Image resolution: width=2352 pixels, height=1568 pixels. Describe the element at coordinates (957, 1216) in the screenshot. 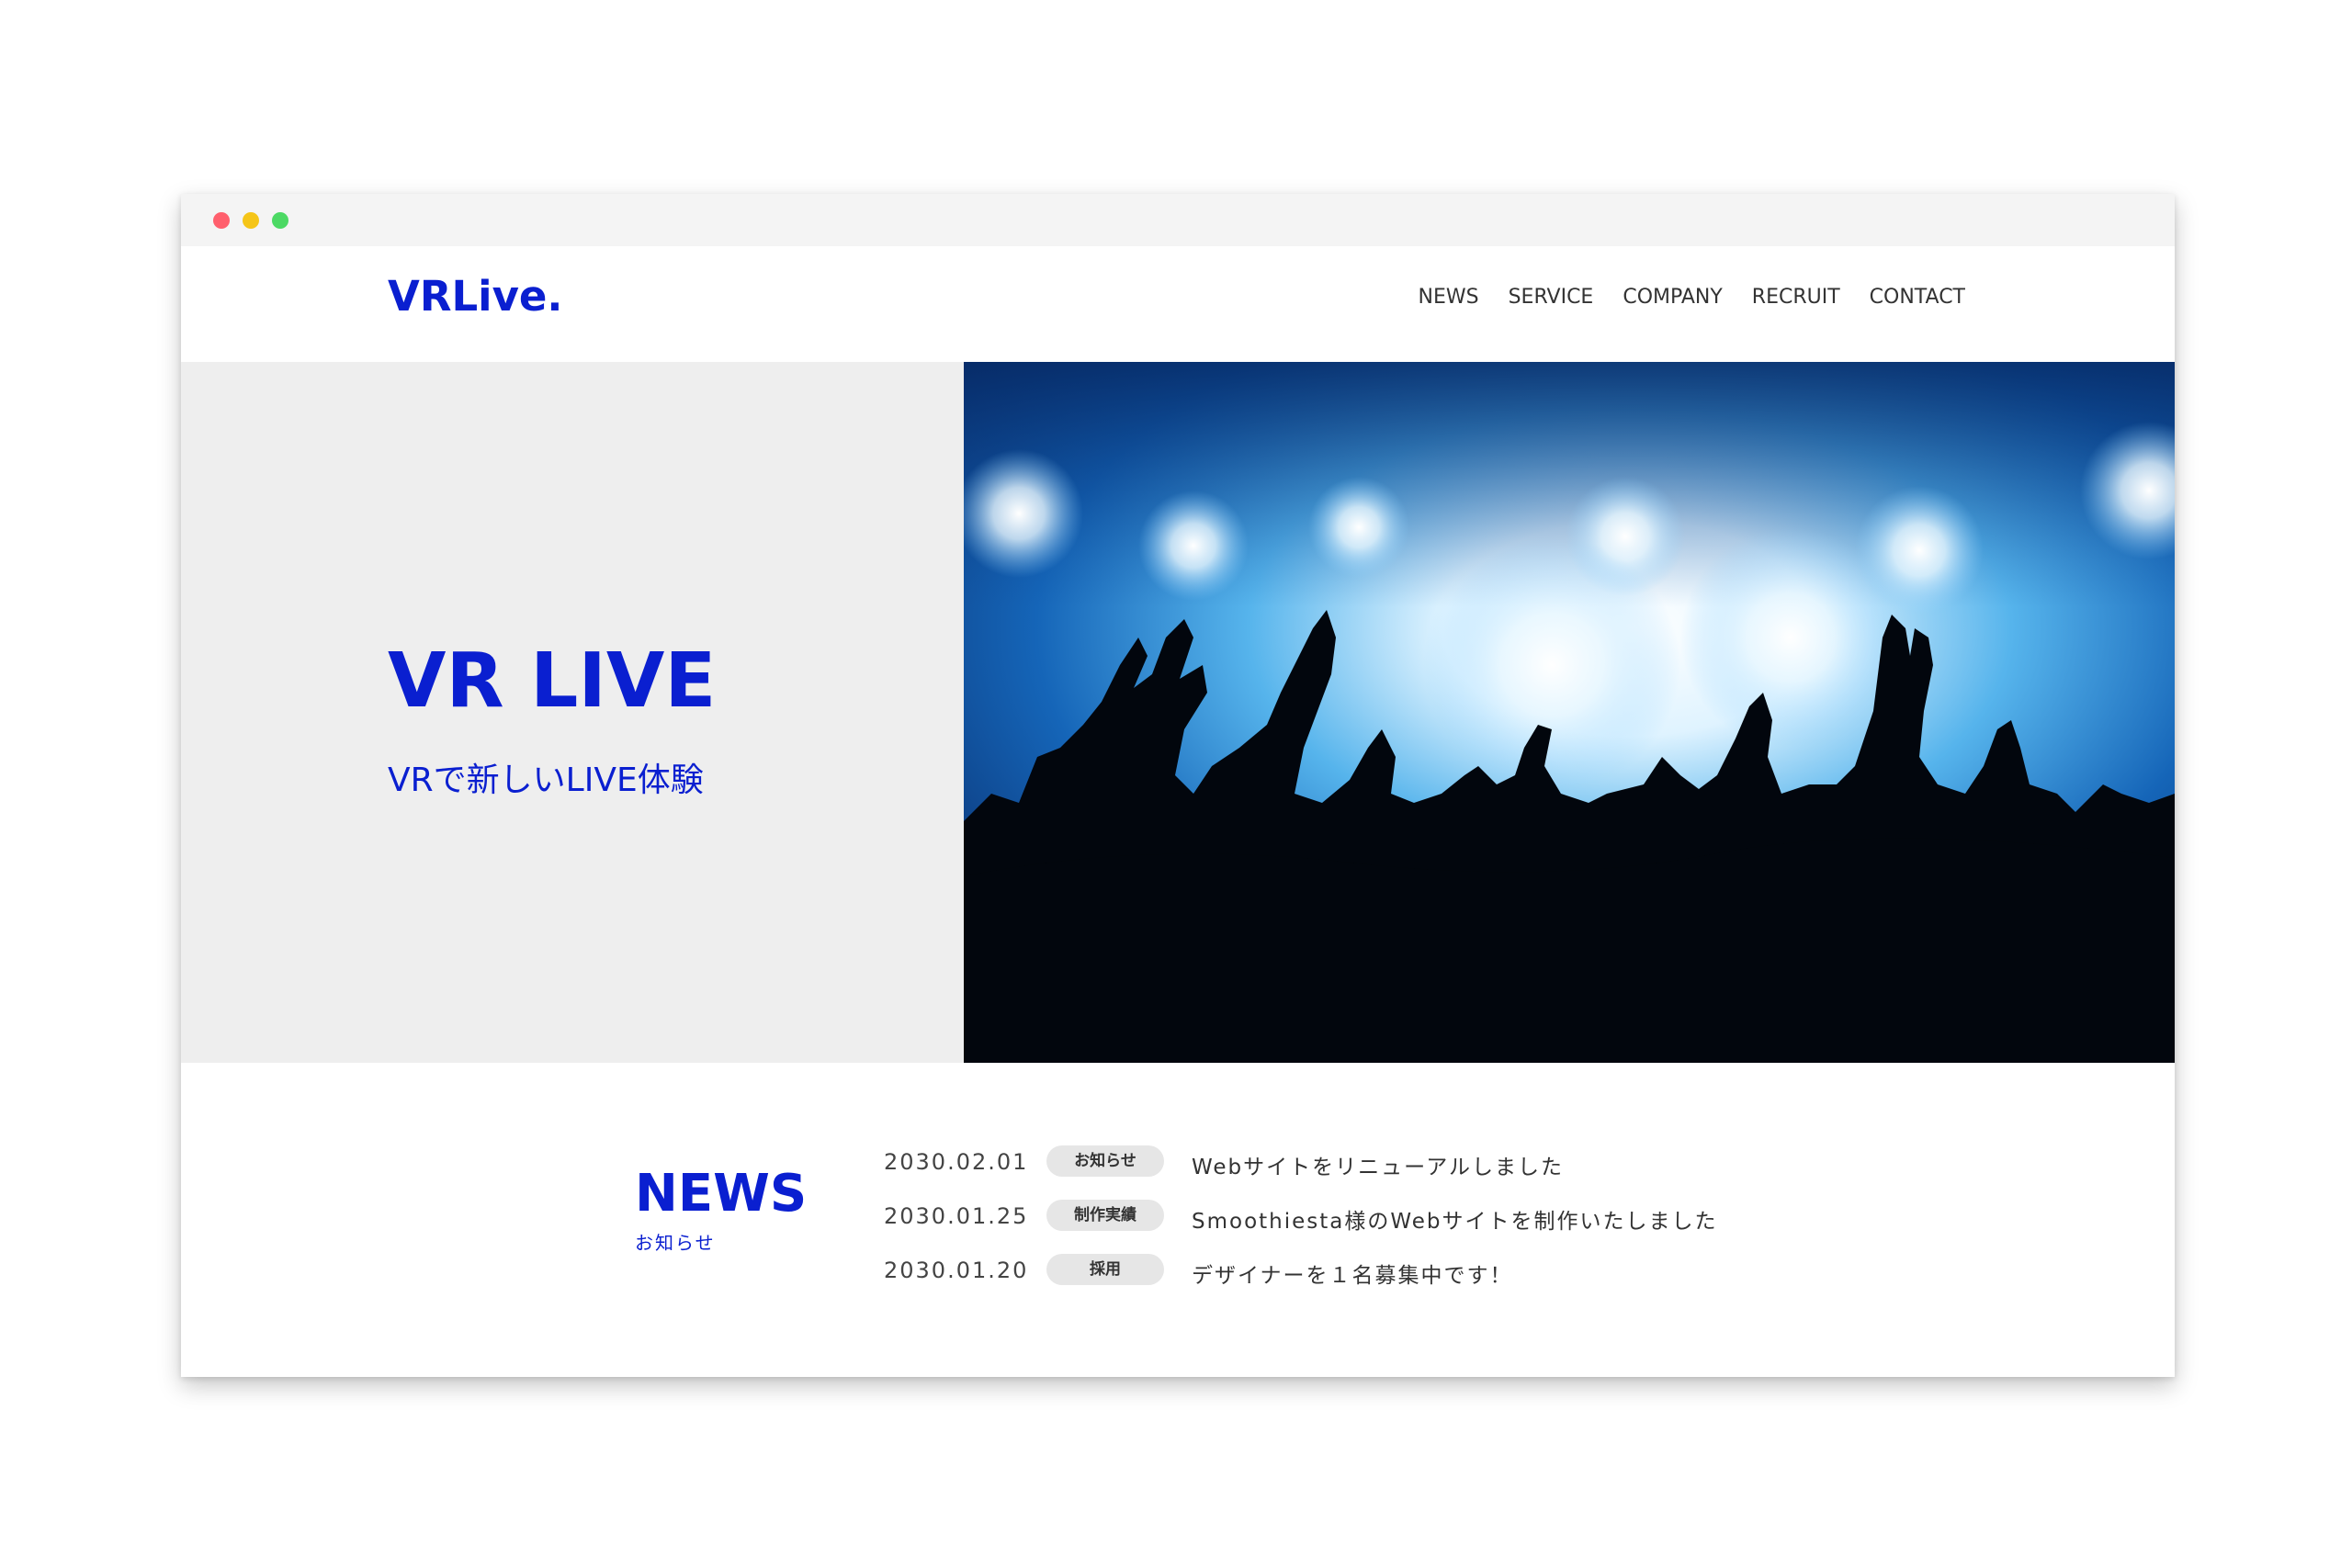

I see `news-date: 2030.01.25` at that location.